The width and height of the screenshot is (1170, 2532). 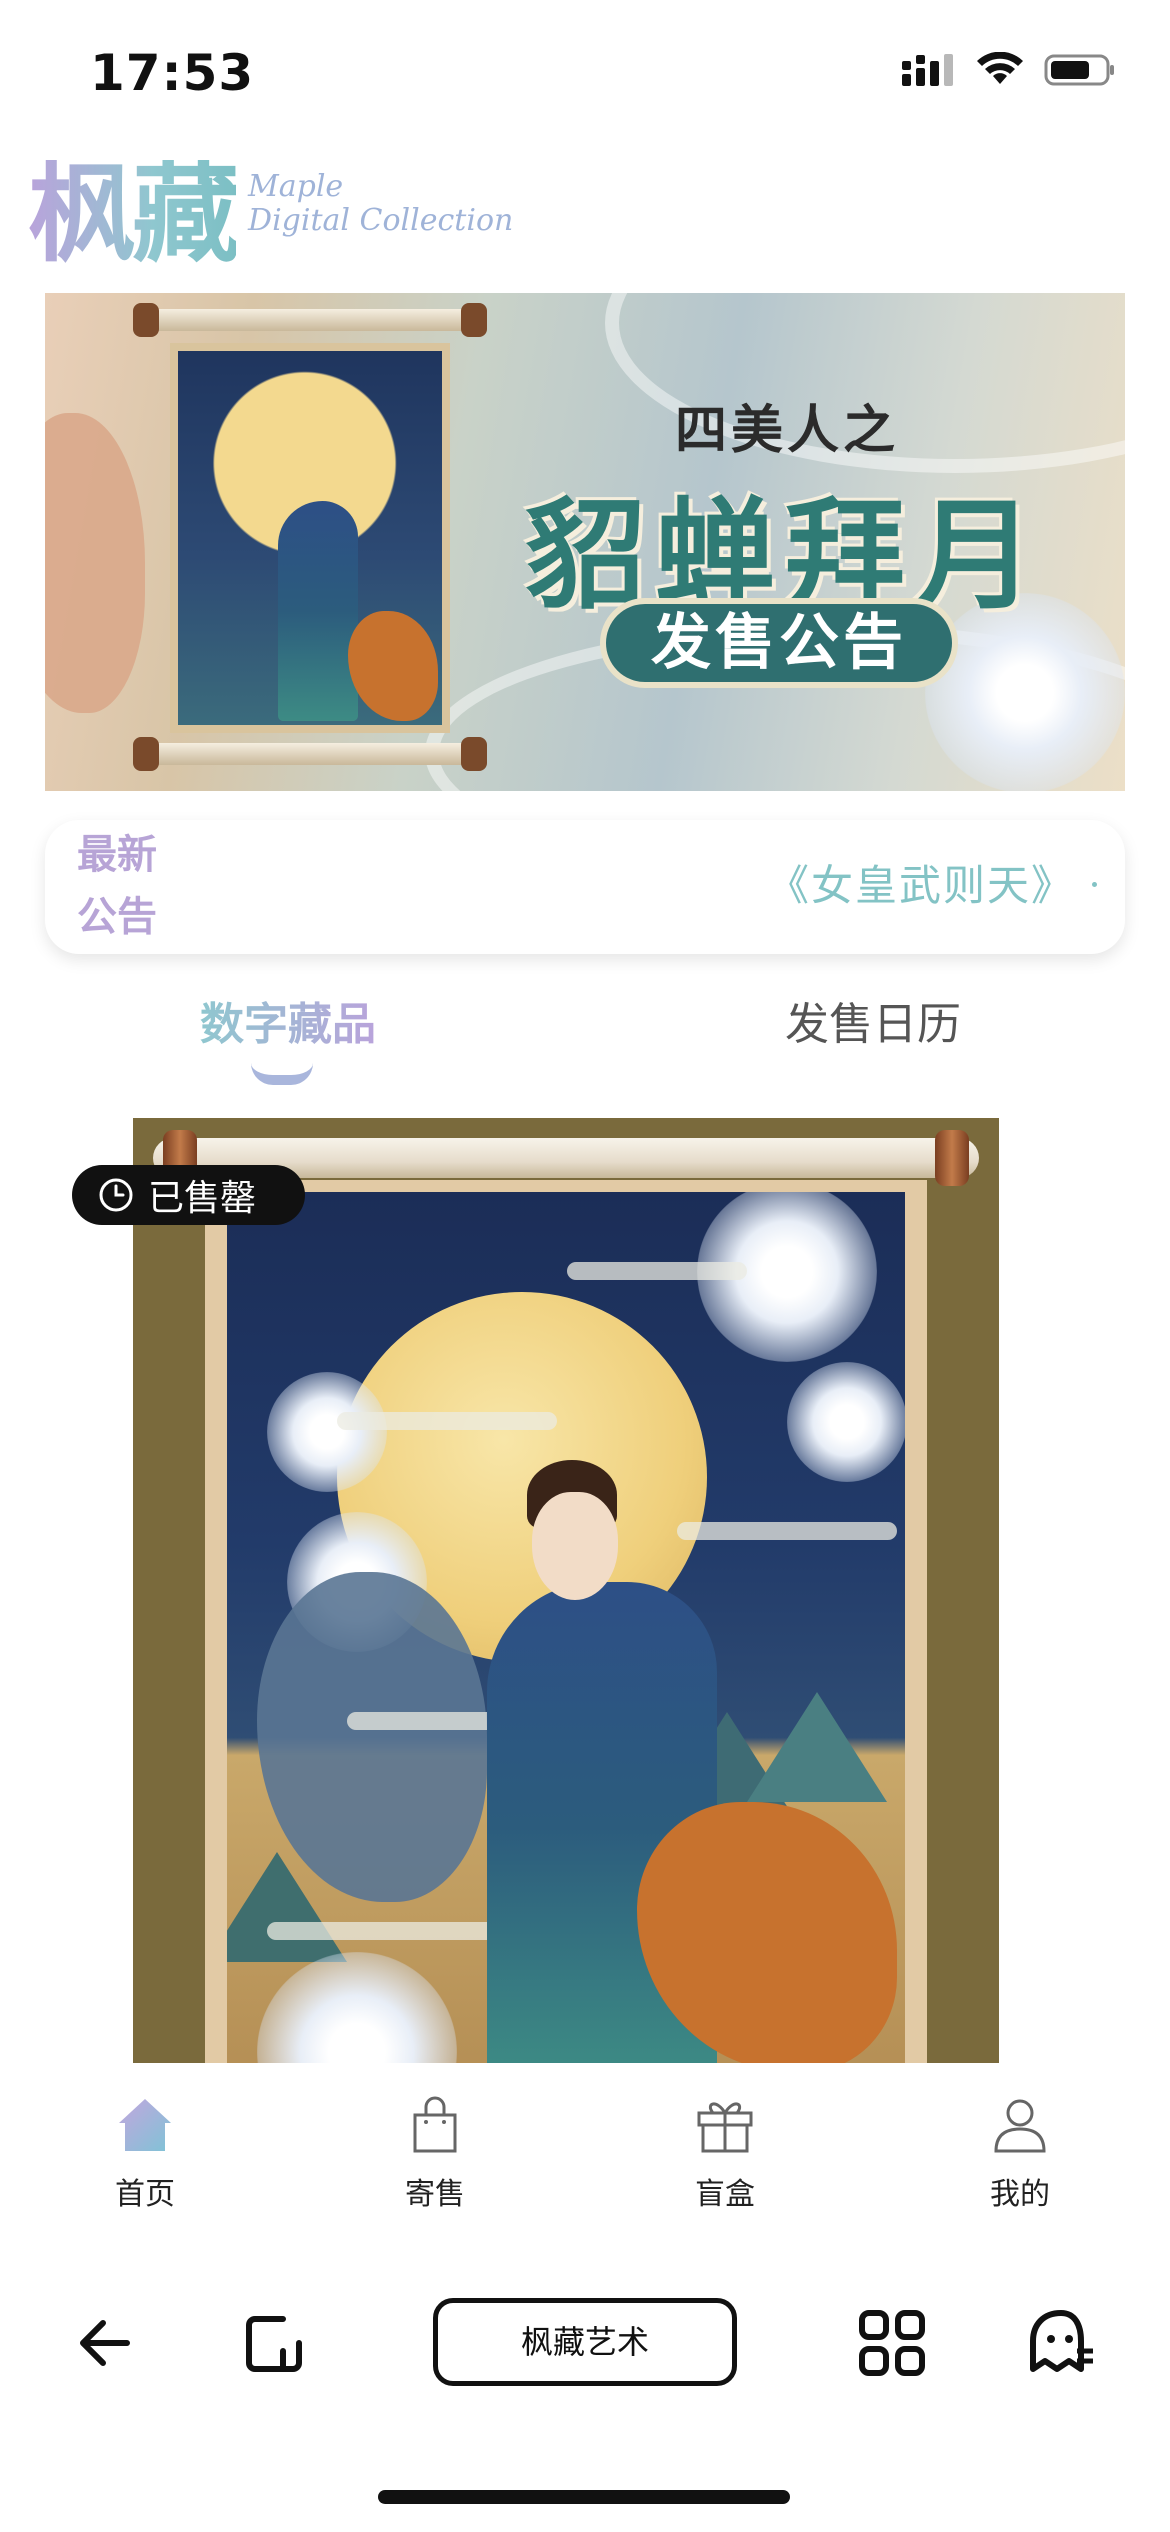 I want to click on clock-icon, so click(x=116, y=1195).